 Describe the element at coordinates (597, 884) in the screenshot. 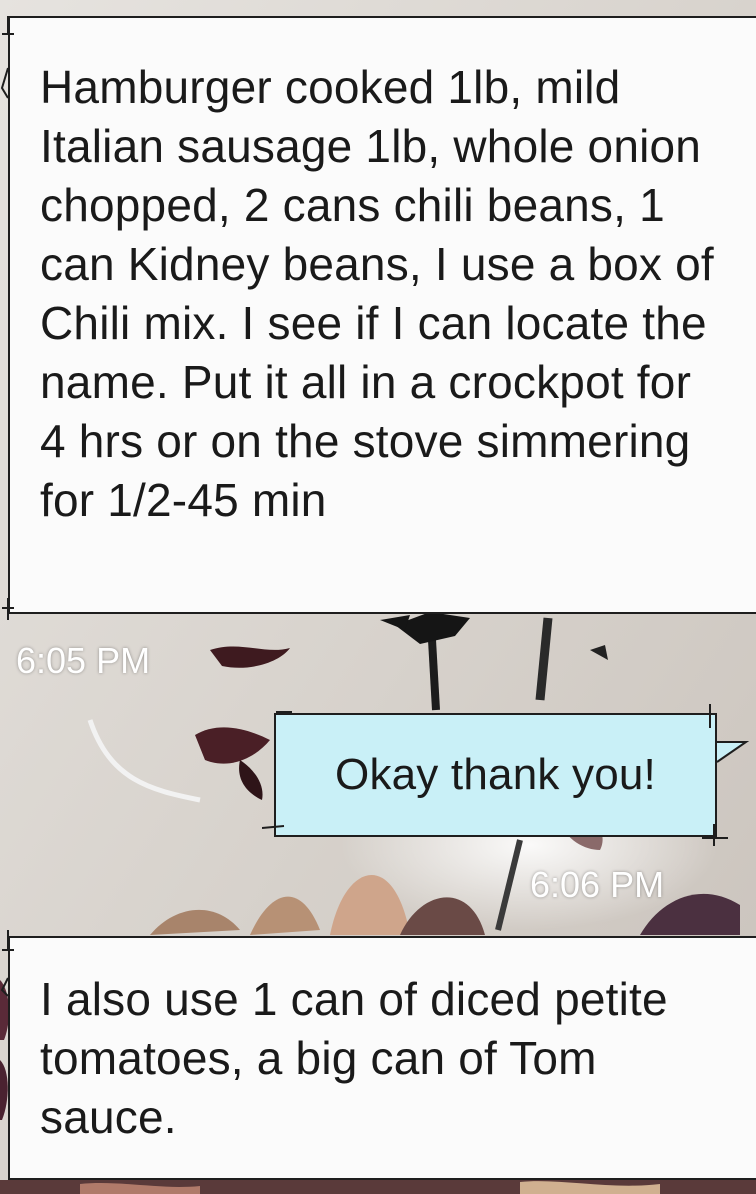

I see `message-timestamp: 6:06 PM` at that location.